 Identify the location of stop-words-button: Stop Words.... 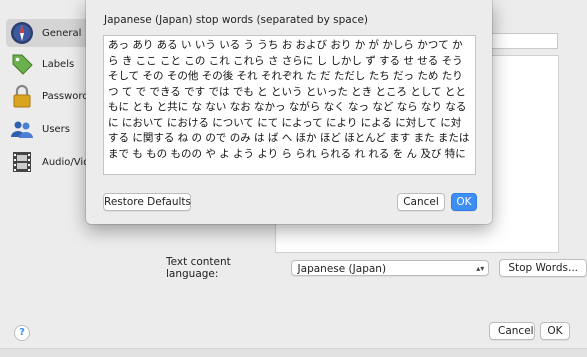
(543, 268).